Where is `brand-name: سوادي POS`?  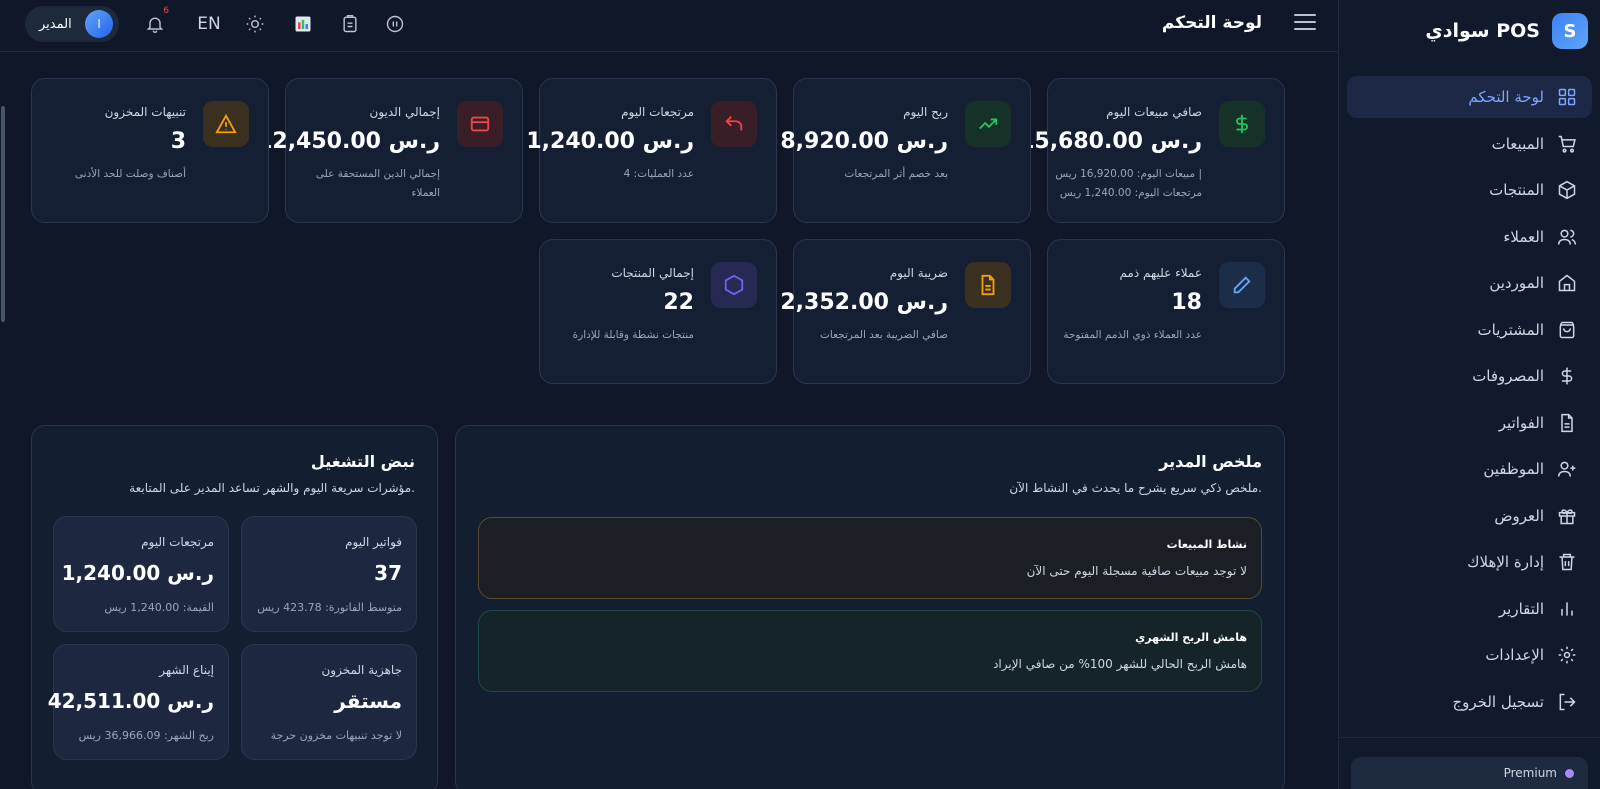
brand-name: سوادي POS is located at coordinates (1482, 31).